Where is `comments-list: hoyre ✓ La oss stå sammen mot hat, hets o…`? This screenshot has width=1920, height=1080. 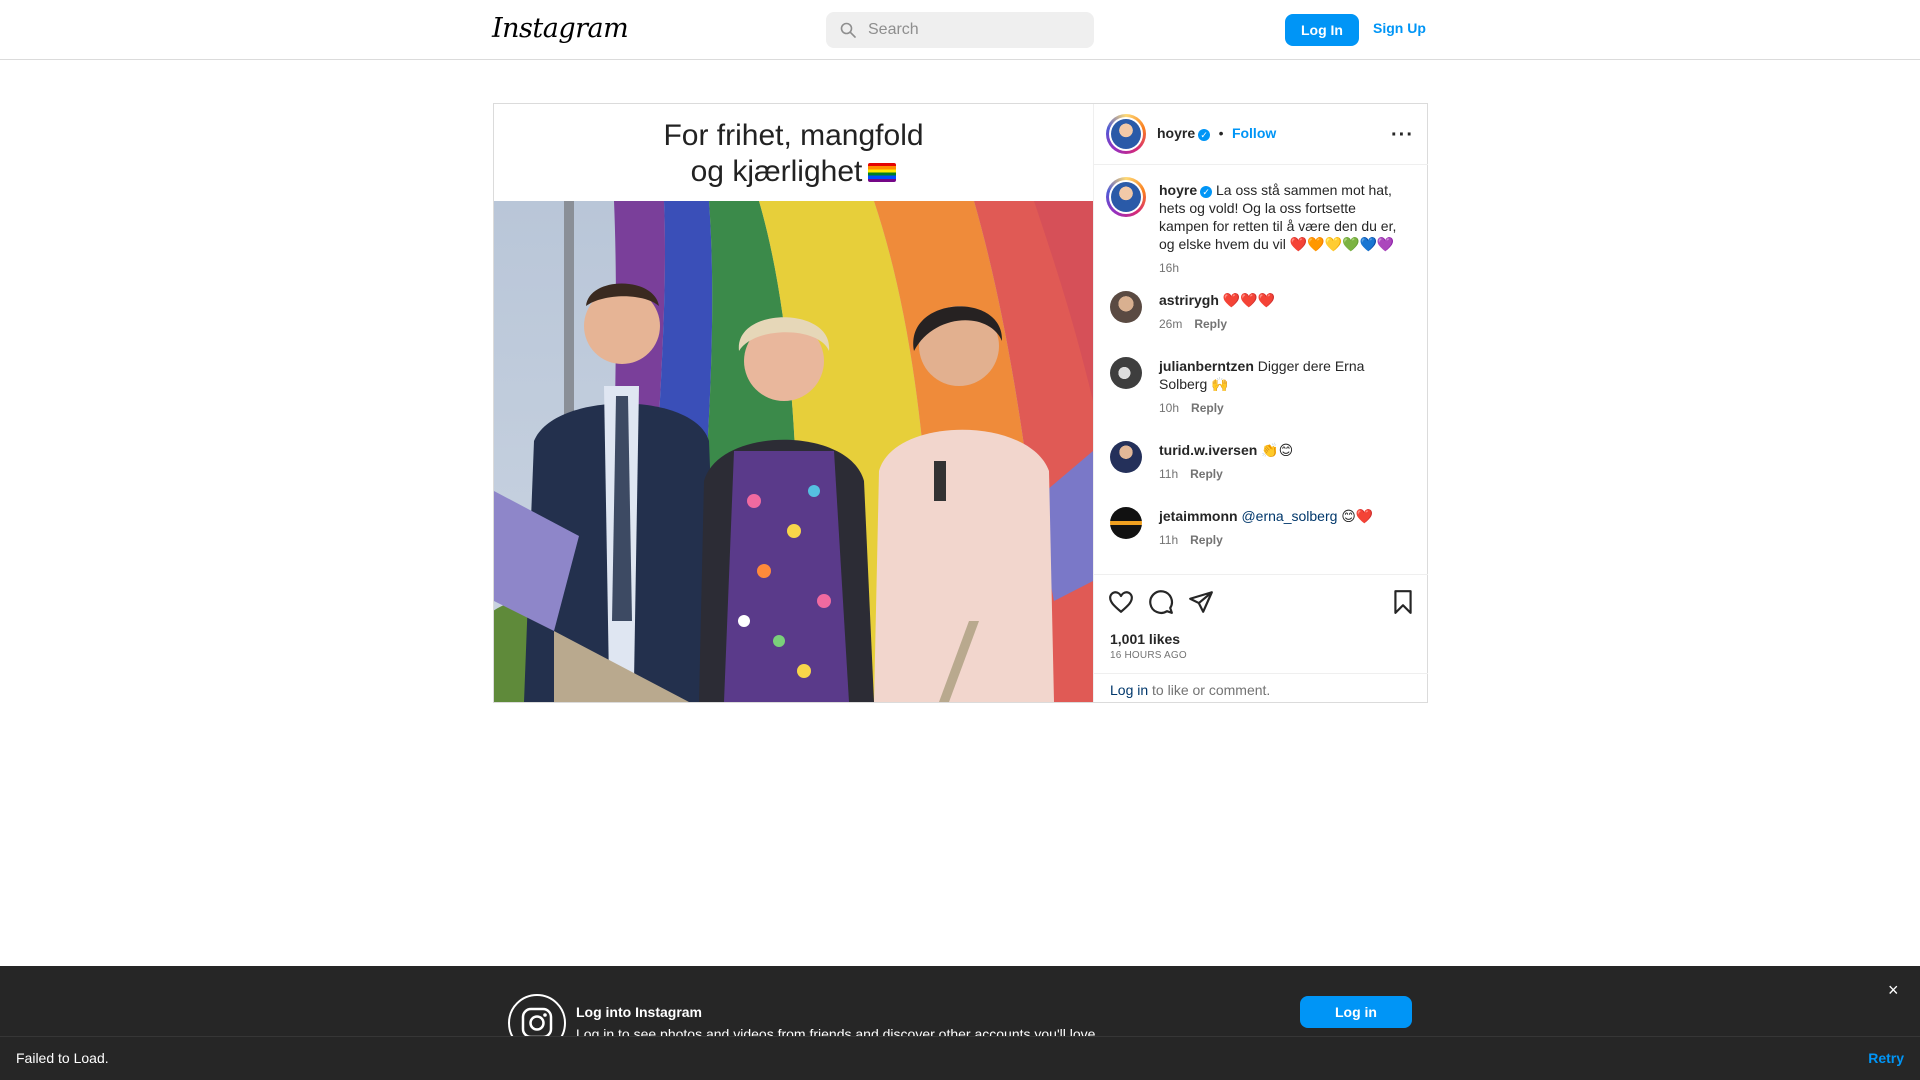 comments-list: hoyre ✓ La oss stå sammen mot hat, hets o… is located at coordinates (1261, 370).